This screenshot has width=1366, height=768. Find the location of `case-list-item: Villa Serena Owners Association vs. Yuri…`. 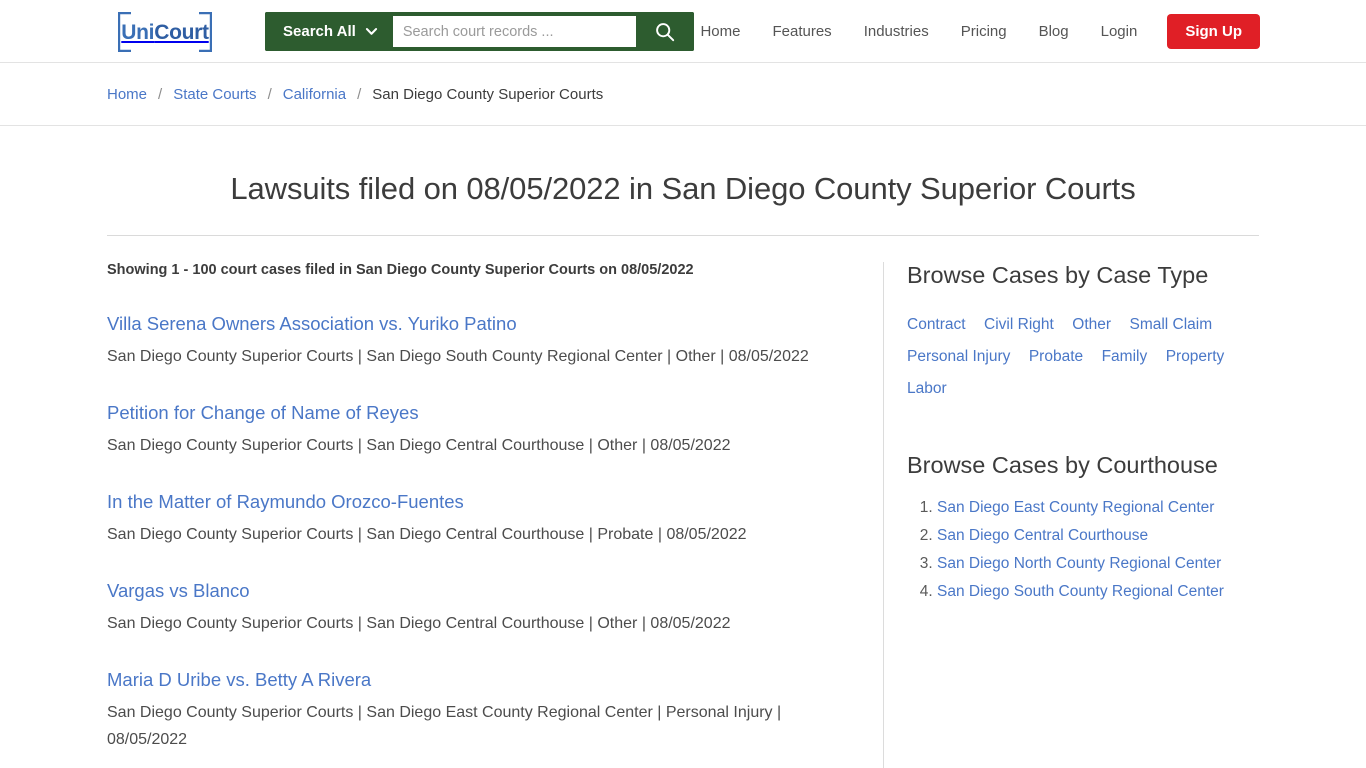

case-list-item: Villa Serena Owners Association vs. Yuri… is located at coordinates (475, 341).